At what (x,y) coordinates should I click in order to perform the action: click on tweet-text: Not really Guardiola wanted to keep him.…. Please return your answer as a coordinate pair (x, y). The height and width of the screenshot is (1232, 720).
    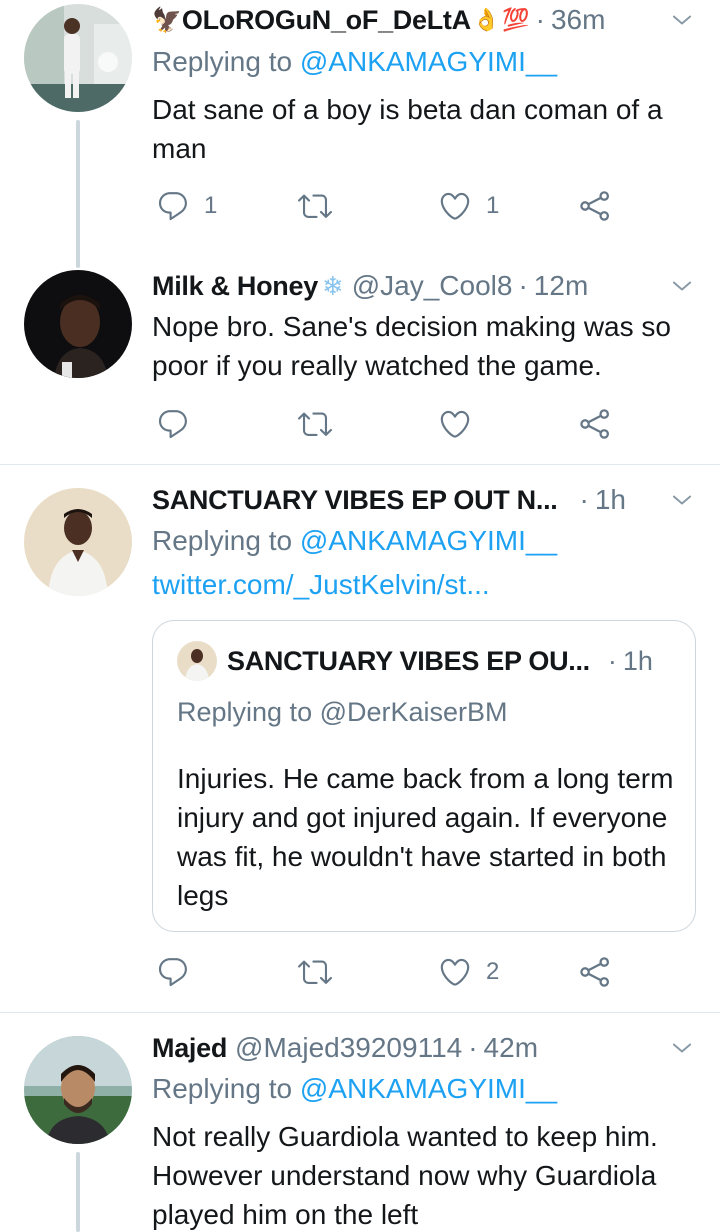
    Looking at the image, I should click on (405, 1175).